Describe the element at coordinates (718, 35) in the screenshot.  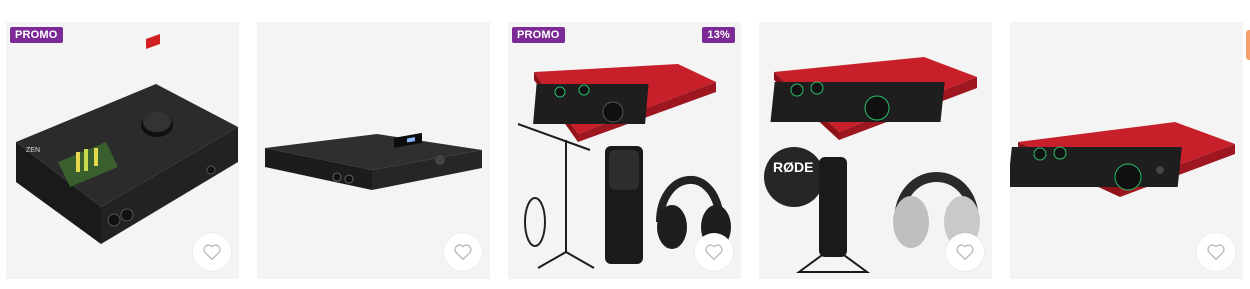
I see `discount-badge: 13%` at that location.